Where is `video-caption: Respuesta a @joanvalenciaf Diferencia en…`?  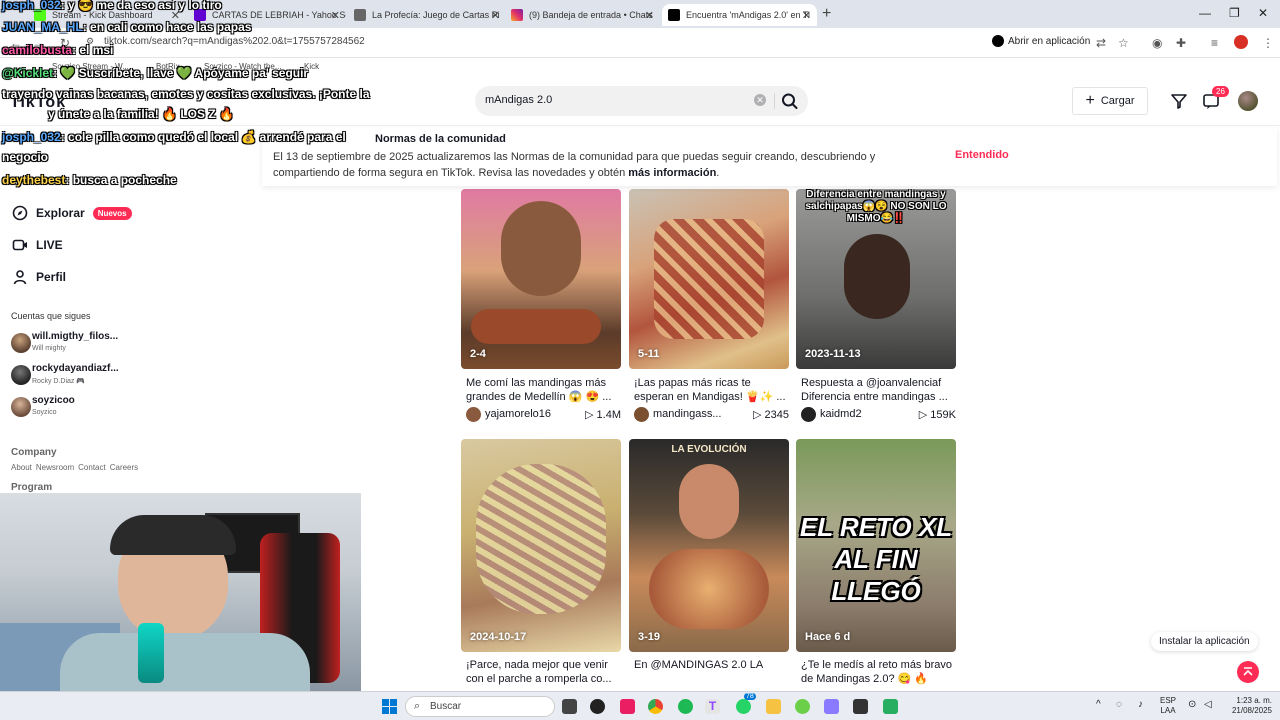
video-caption: Respuesta a @joanvalenciaf Diferencia en… is located at coordinates (878, 390).